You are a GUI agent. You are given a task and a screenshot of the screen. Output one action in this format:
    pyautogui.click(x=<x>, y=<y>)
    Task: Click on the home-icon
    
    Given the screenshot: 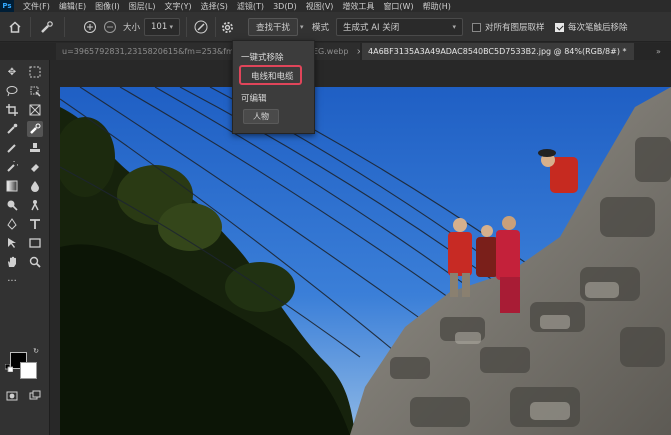 What is the action you would take?
    pyautogui.click(x=15, y=27)
    